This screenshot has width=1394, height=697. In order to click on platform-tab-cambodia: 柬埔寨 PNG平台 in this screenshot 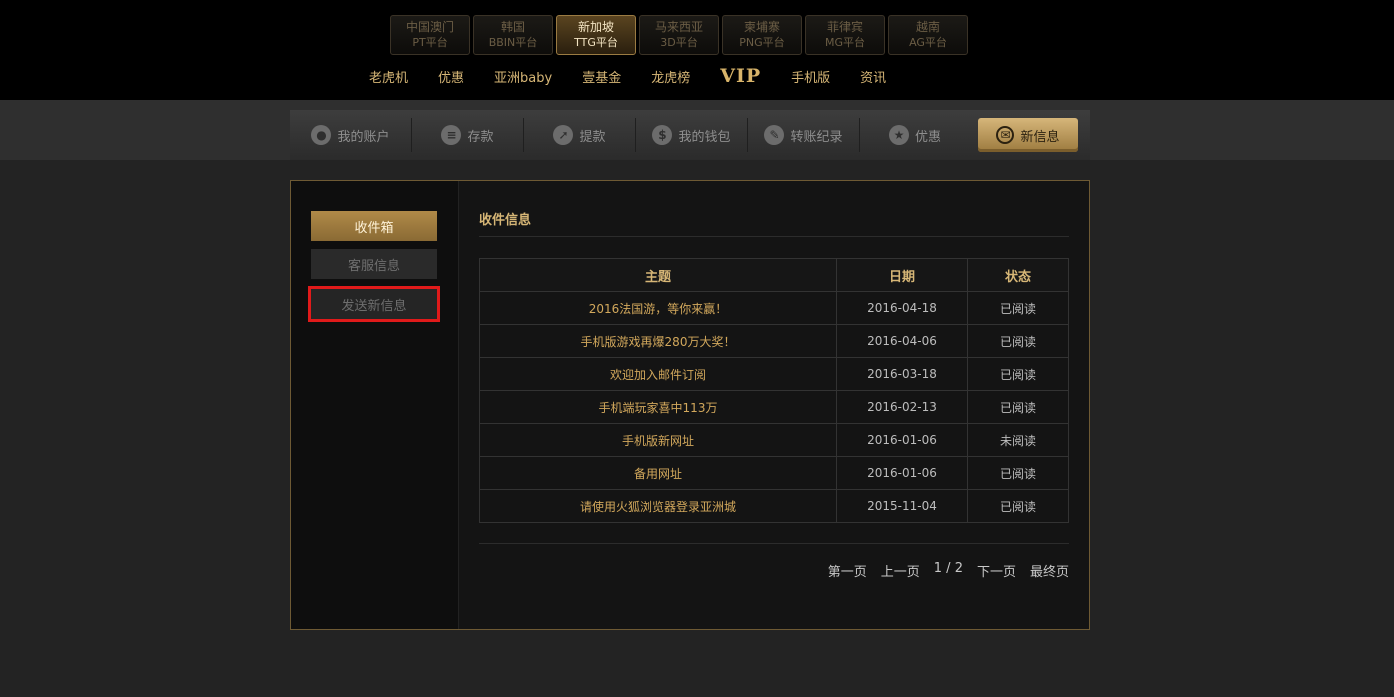, I will do `click(762, 35)`.